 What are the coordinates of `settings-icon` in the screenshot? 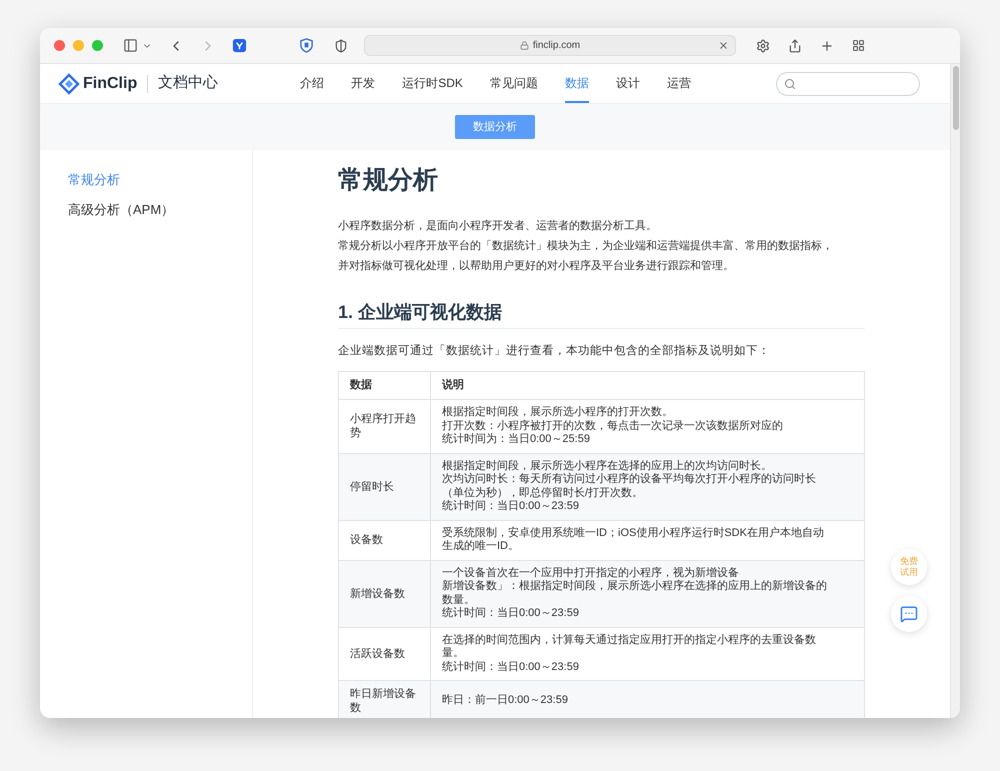 It's located at (763, 45).